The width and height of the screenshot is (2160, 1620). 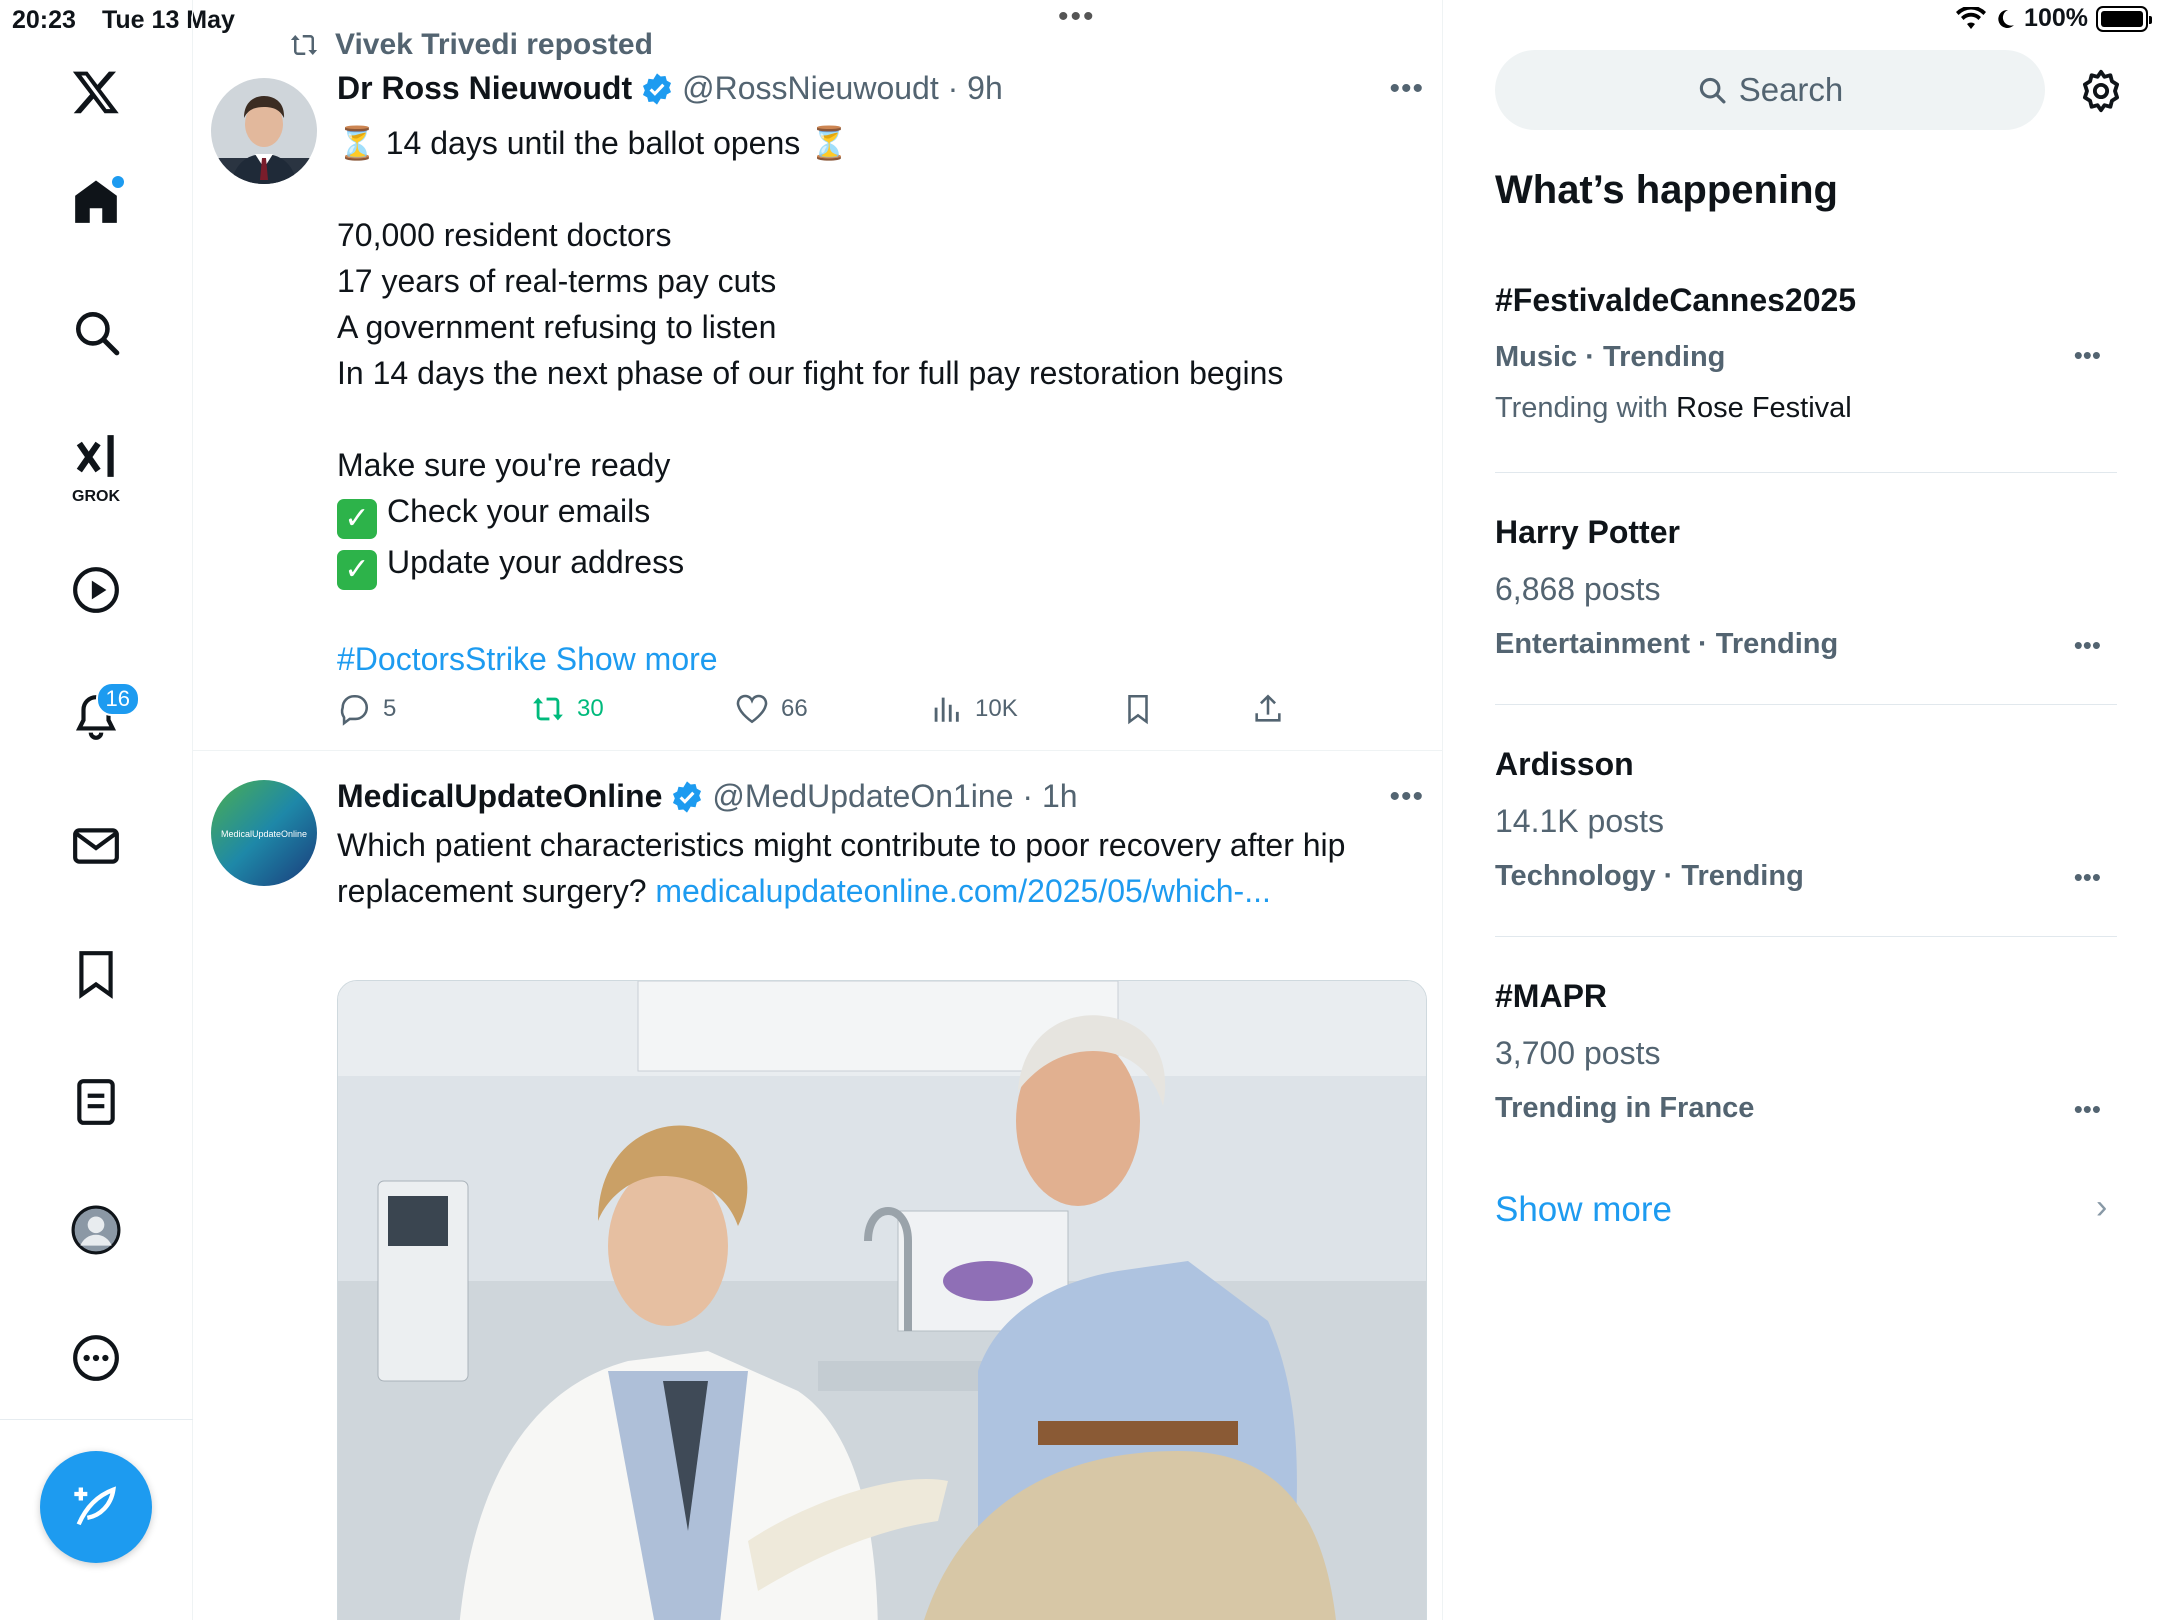 I want to click on whats-happening-title: What’s happening, so click(x=1666, y=190).